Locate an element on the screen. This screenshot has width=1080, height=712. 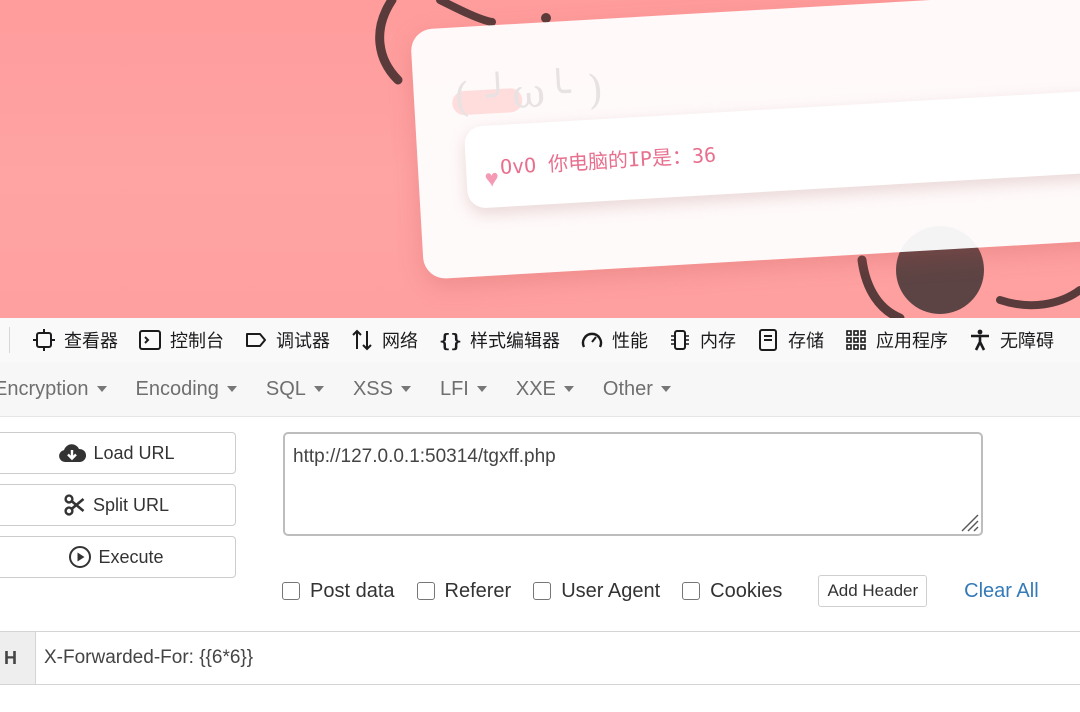
url-value: http://127.0.0.1:50314/tgxff.php is located at coordinates (424, 456).